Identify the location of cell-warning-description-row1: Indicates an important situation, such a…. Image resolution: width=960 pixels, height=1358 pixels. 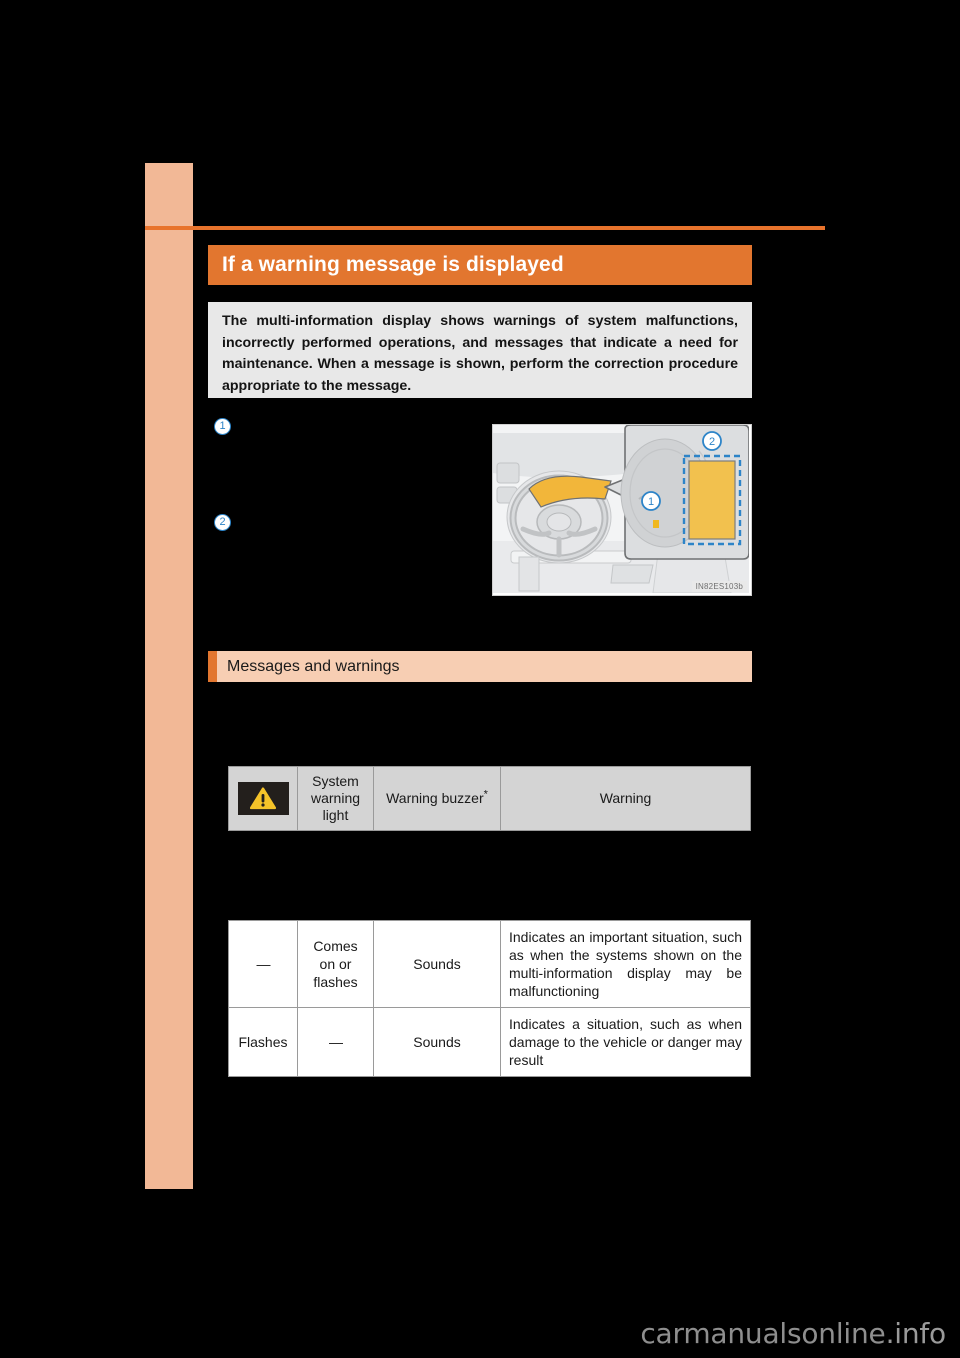
(625, 964).